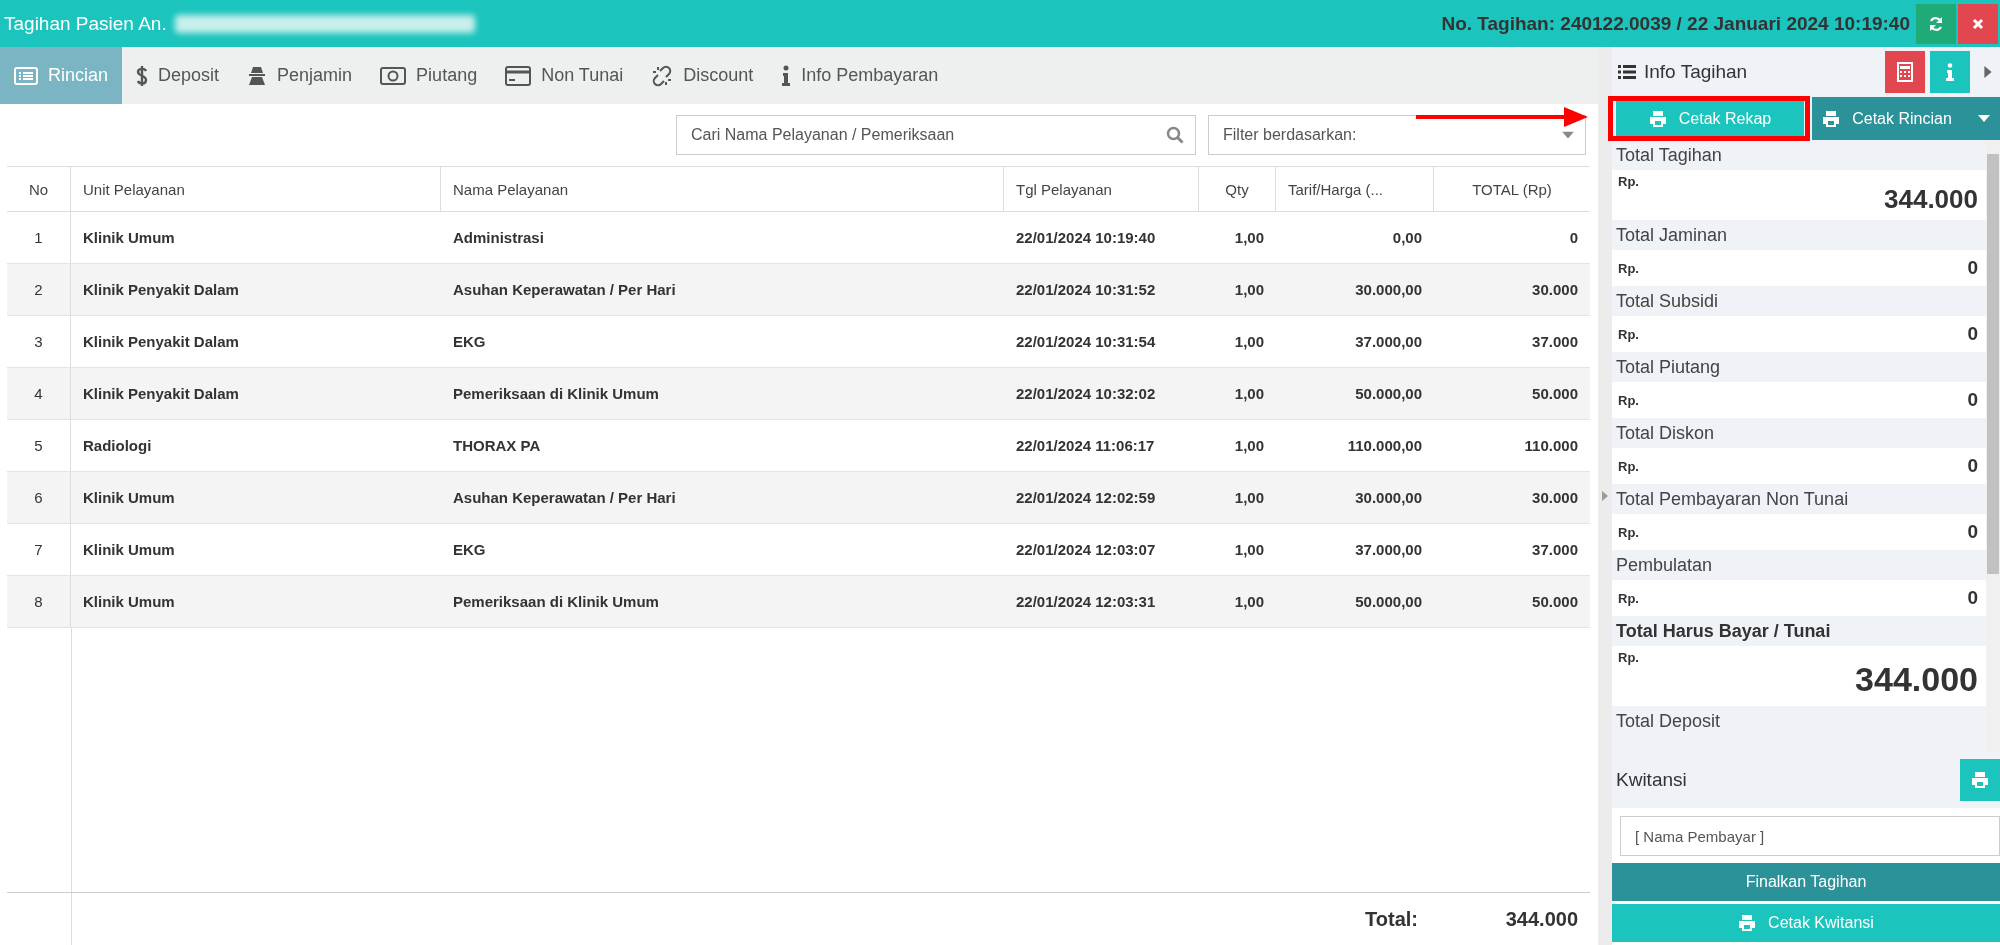 The image size is (2000, 945). Describe the element at coordinates (936, 135) in the screenshot. I see `search-field: Cari Nama Pelayanan / Pemeriksaan` at that location.